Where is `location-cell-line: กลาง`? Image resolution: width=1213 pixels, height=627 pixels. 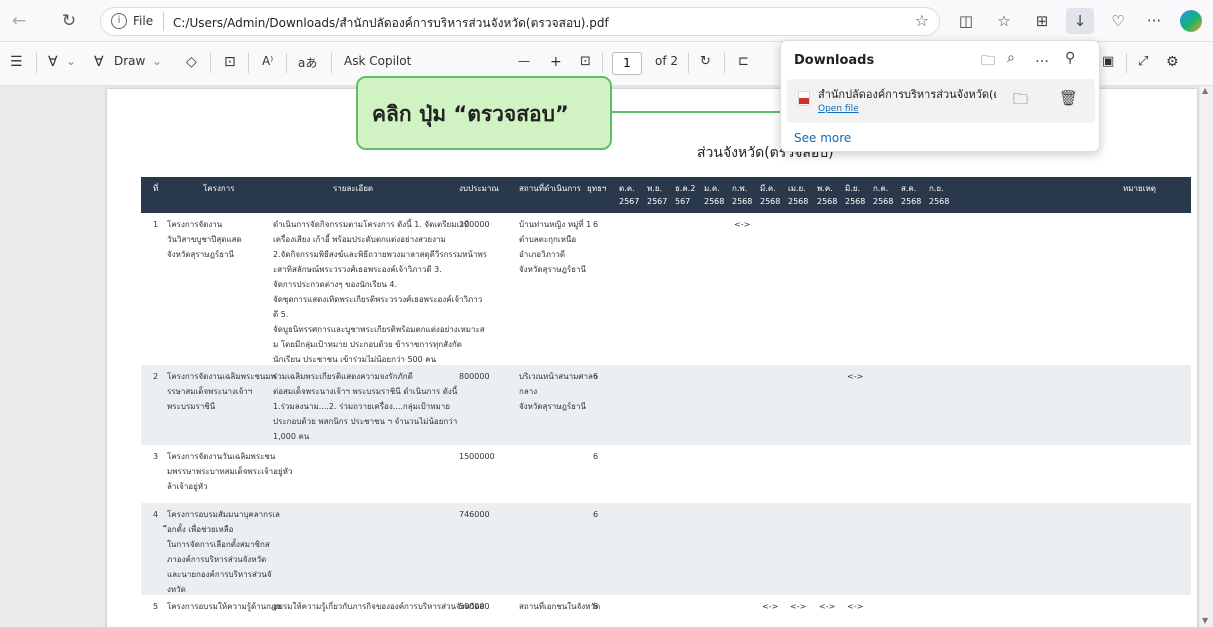 location-cell-line: กลาง is located at coordinates (528, 391).